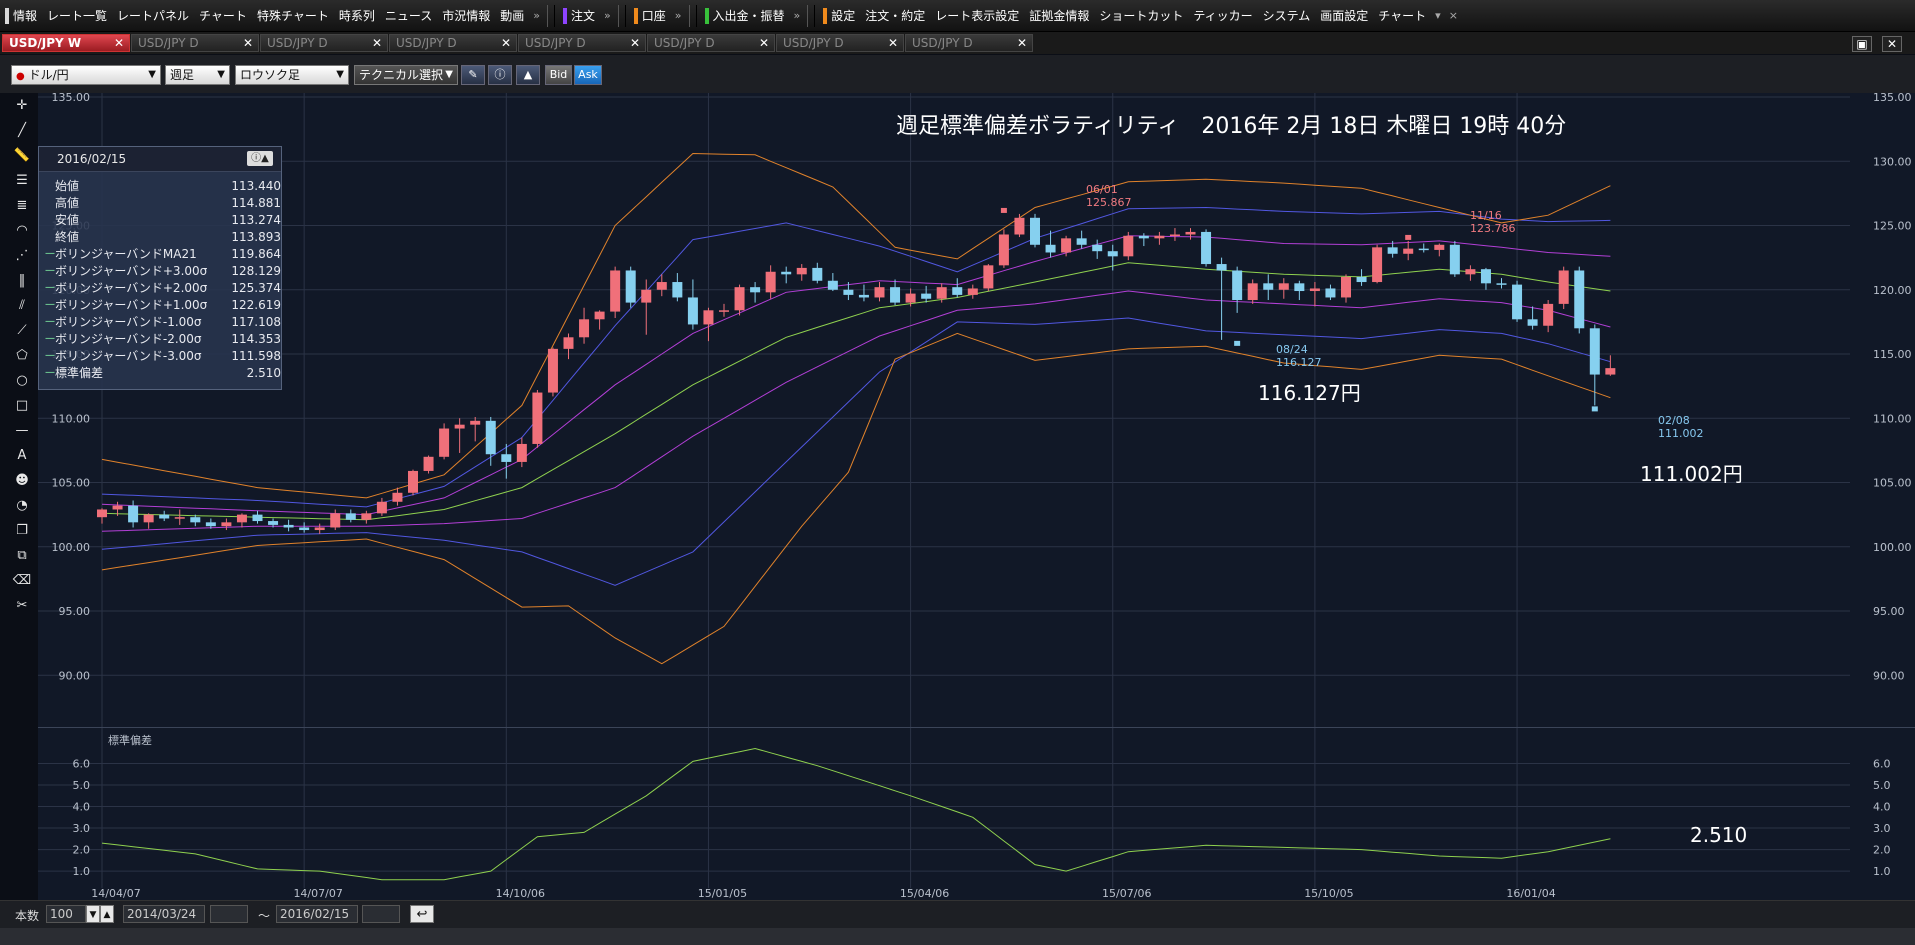 Image resolution: width=1915 pixels, height=945 pixels. Describe the element at coordinates (66, 914) in the screenshot. I see `count-input: 100` at that location.